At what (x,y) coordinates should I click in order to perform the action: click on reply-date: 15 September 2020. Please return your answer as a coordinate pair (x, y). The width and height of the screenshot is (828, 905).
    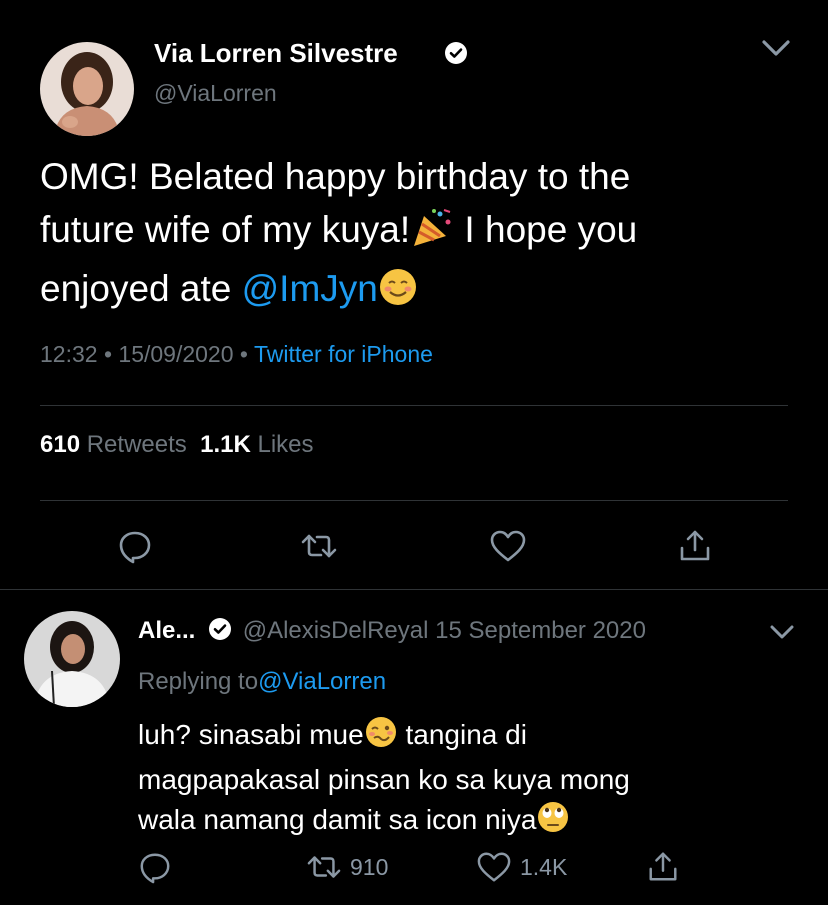
    Looking at the image, I should click on (540, 630).